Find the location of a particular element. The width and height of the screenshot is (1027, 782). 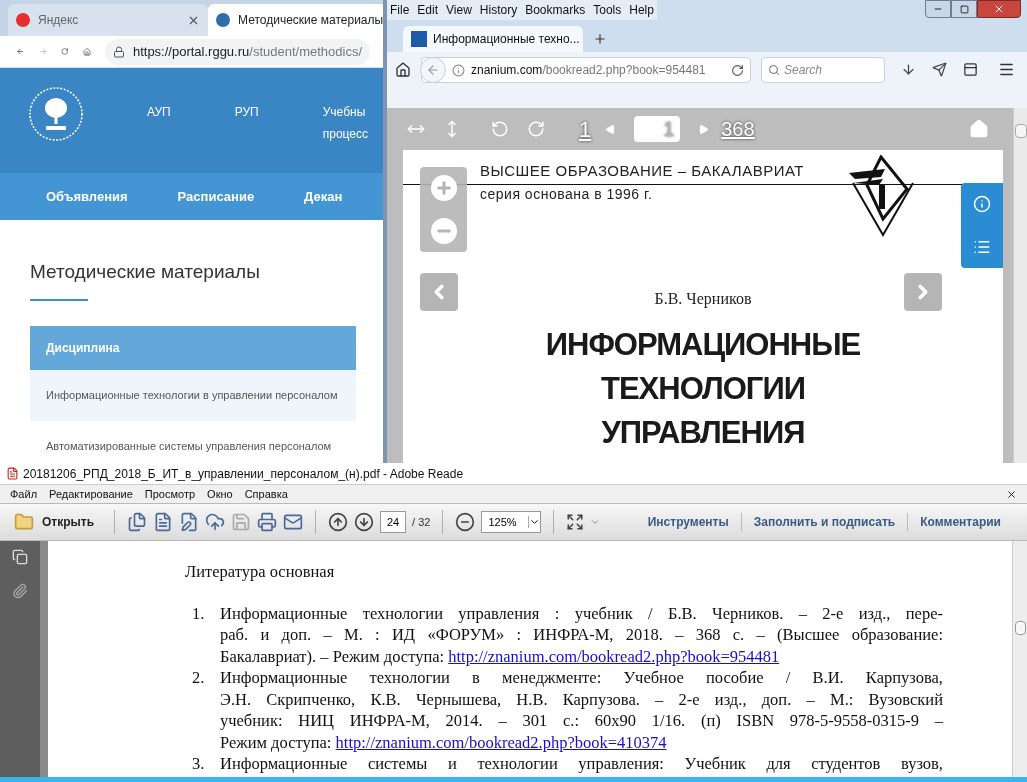

fullscreen-icon is located at coordinates (575, 522).